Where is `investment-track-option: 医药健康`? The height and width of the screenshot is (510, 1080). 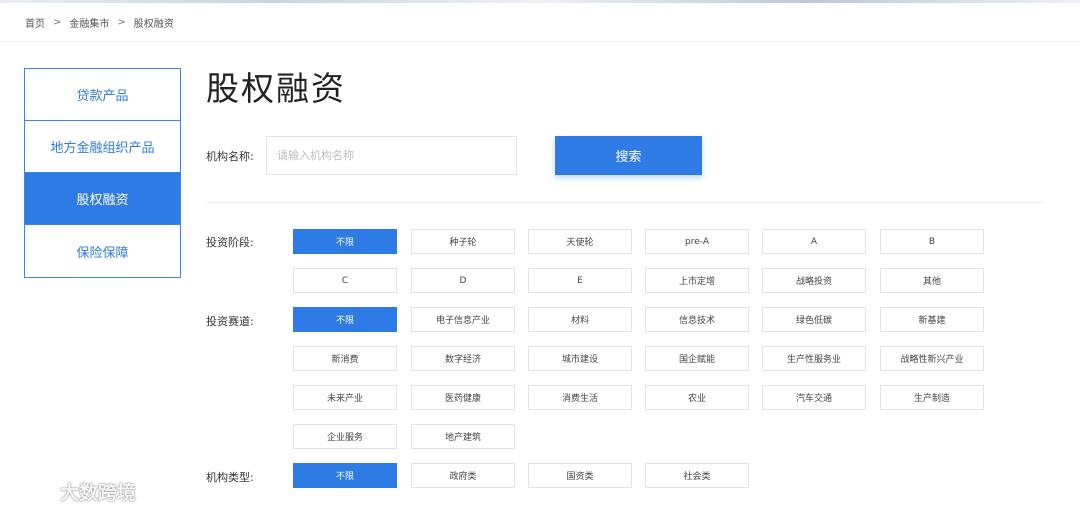 investment-track-option: 医药健康 is located at coordinates (463, 397).